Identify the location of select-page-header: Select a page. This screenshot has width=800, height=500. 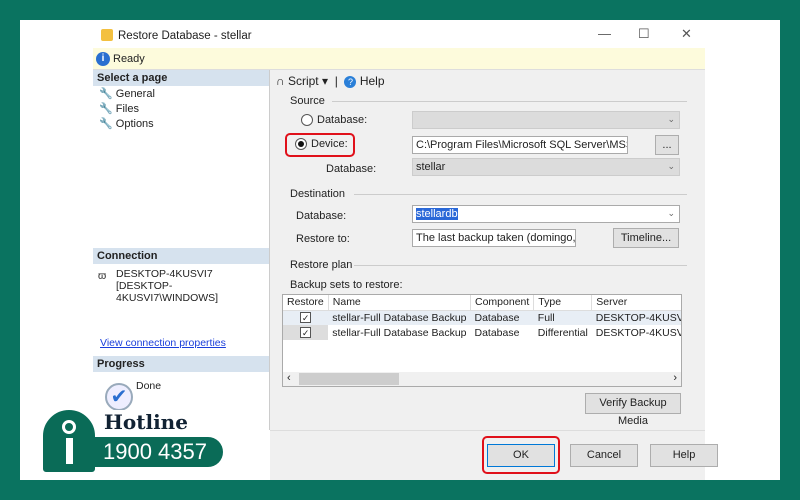
(181, 78).